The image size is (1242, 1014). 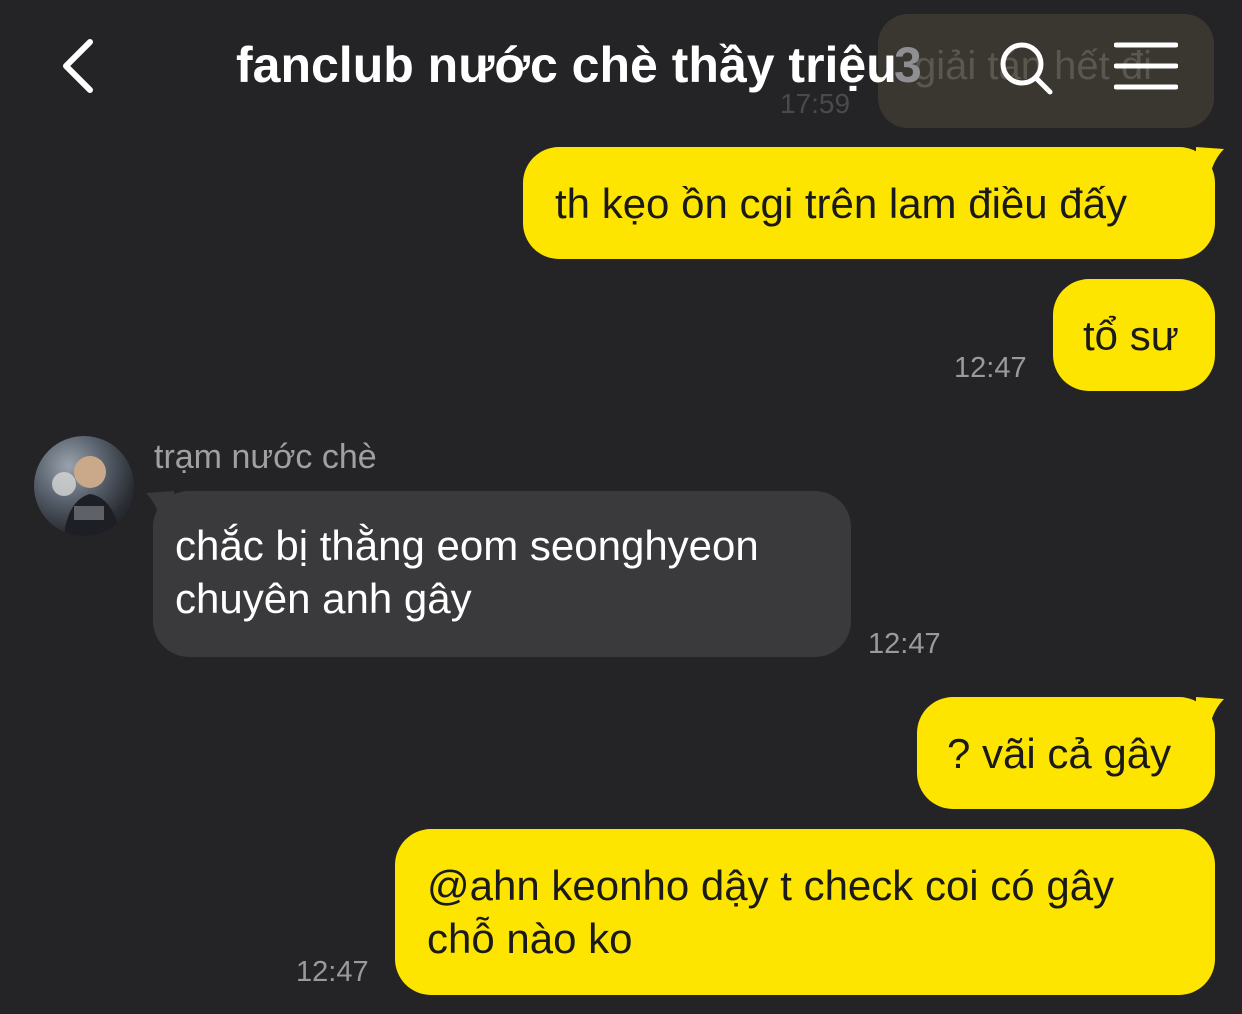 What do you see at coordinates (566, 65) in the screenshot?
I see `chat-title: fanclub nước chè thầy triệu` at bounding box center [566, 65].